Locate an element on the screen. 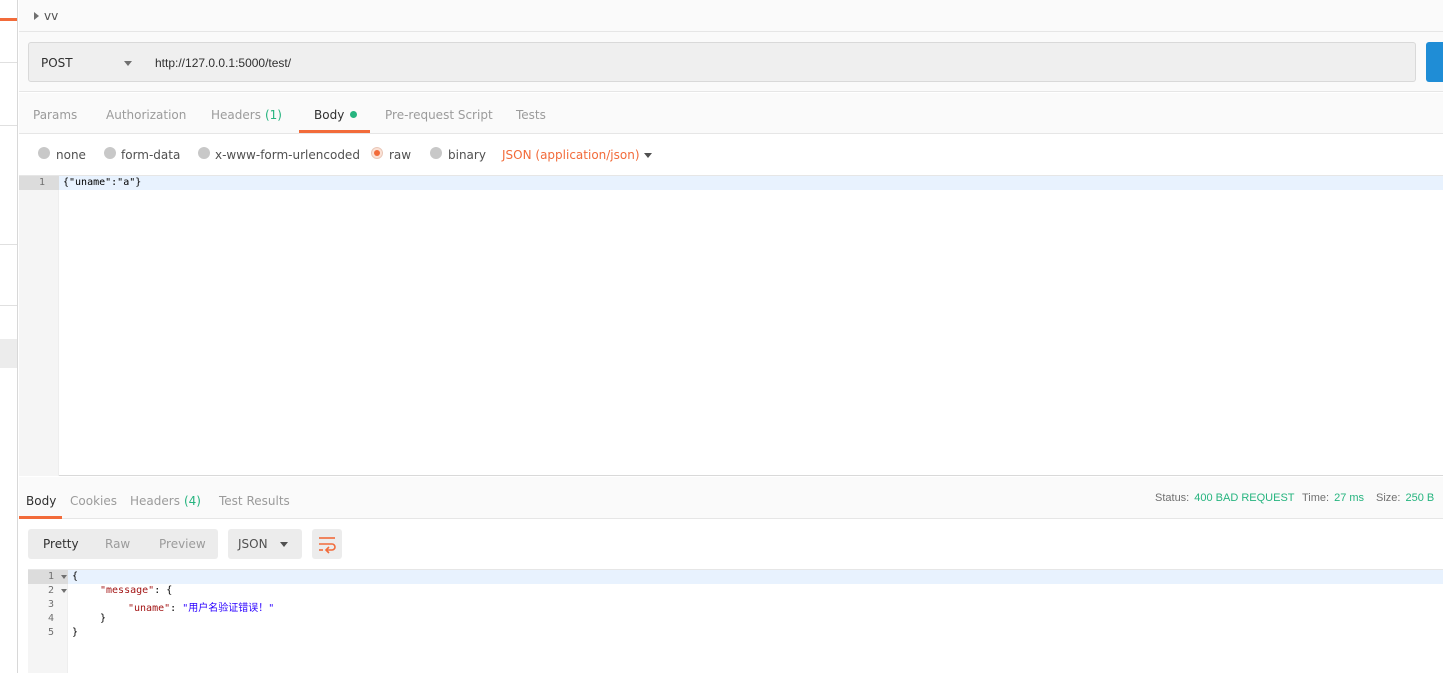 The height and width of the screenshot is (673, 1443). tab-body: Body is located at coordinates (336, 115).